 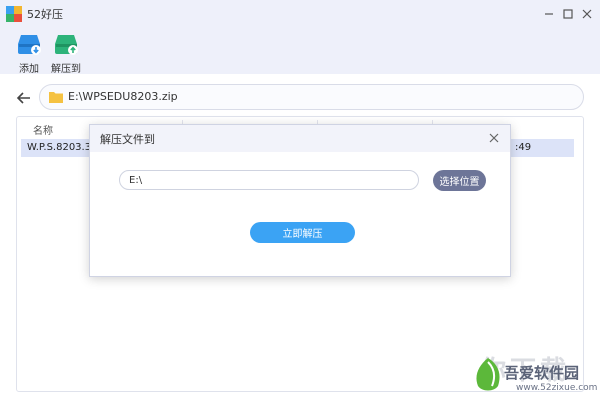 I want to click on column-header-name: 名称, so click(x=43, y=129).